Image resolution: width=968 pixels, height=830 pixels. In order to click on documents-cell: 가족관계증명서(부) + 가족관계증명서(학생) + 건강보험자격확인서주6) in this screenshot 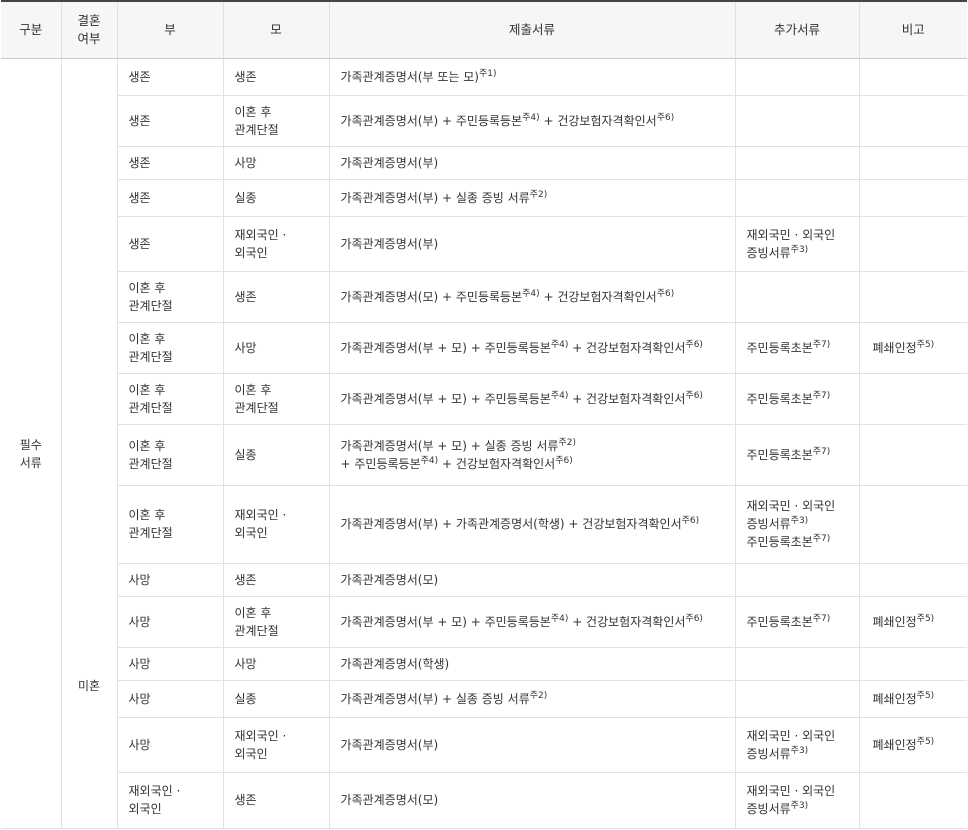, I will do `click(531, 524)`.